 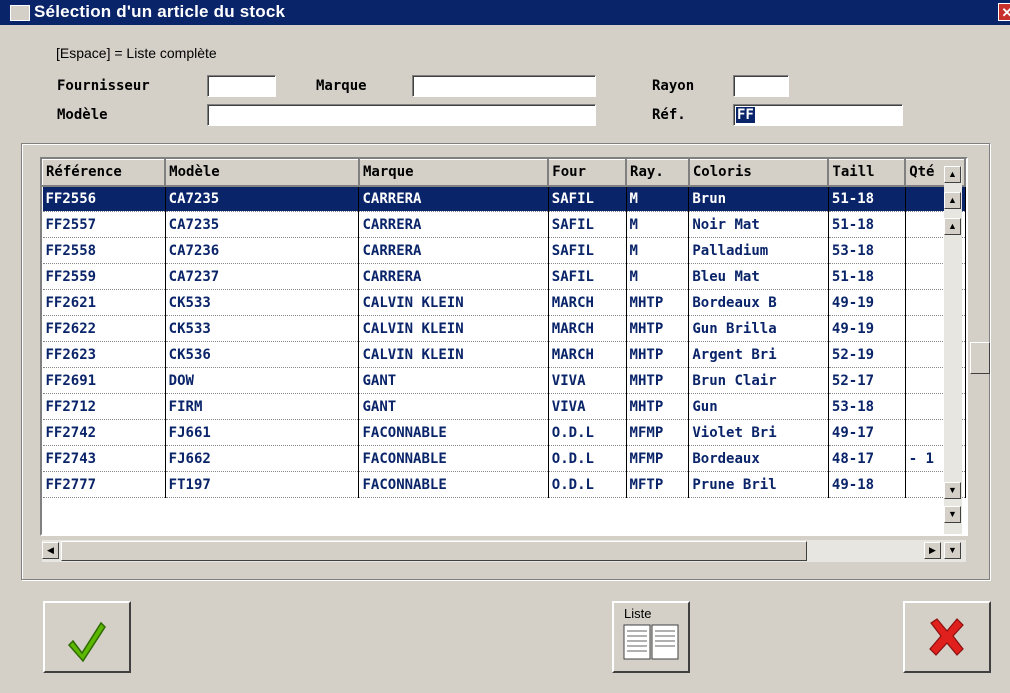 What do you see at coordinates (758, 224) in the screenshot?
I see `table-cell: Noir Mat` at bounding box center [758, 224].